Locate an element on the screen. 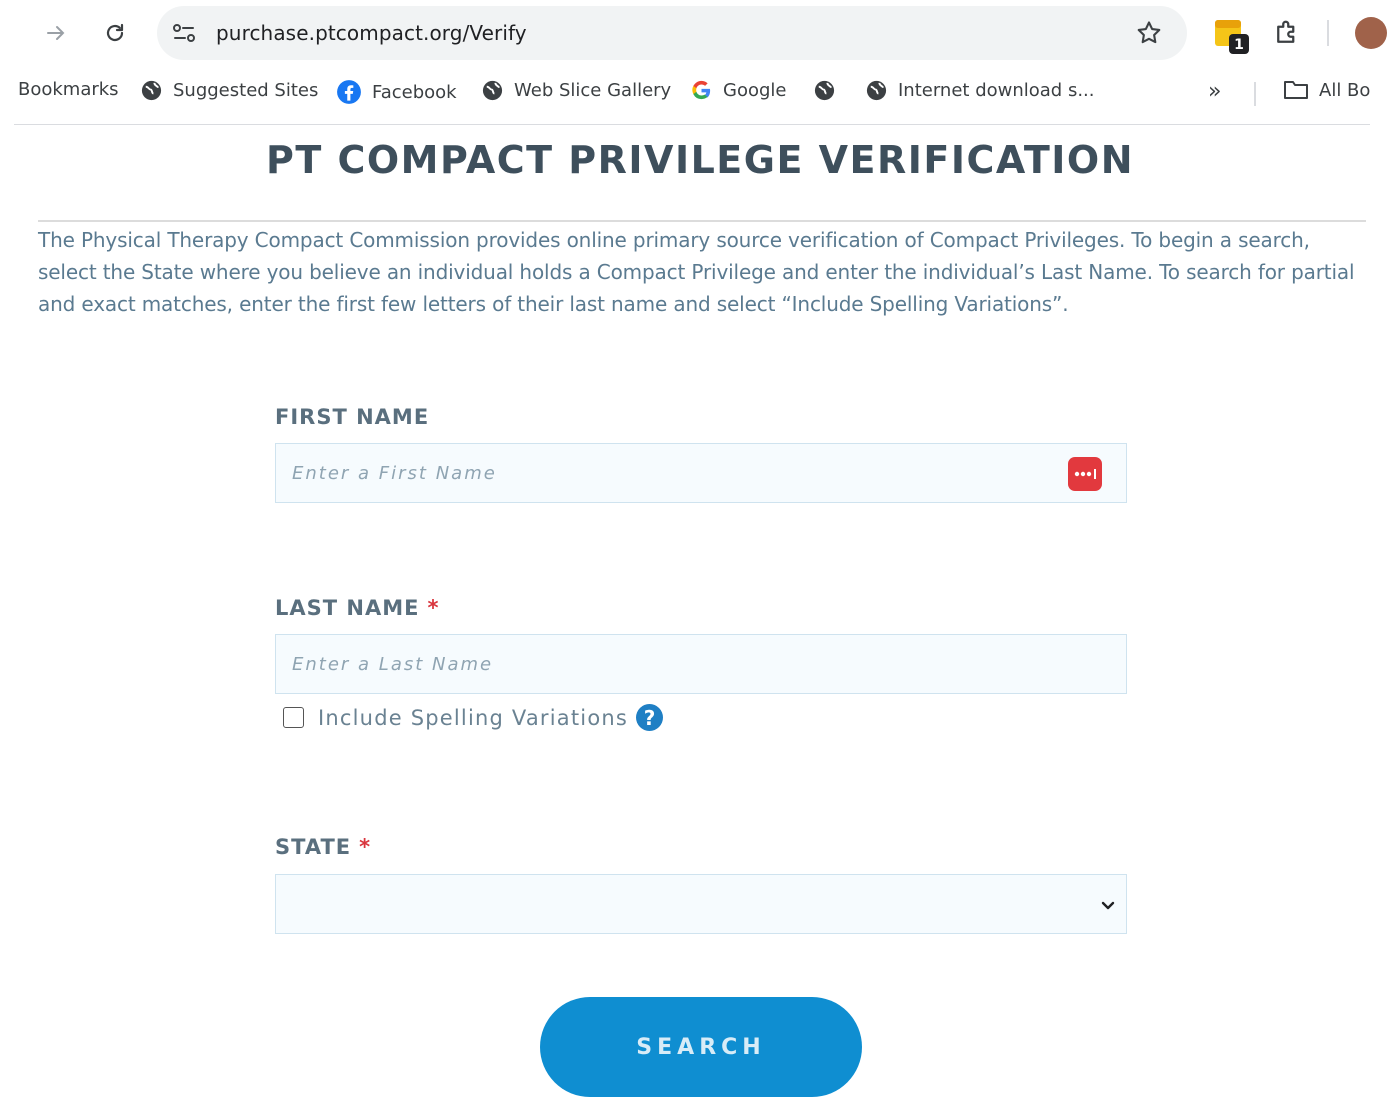 This screenshot has width=1388, height=1108. bookmark-untitled is located at coordinates (829, 90).